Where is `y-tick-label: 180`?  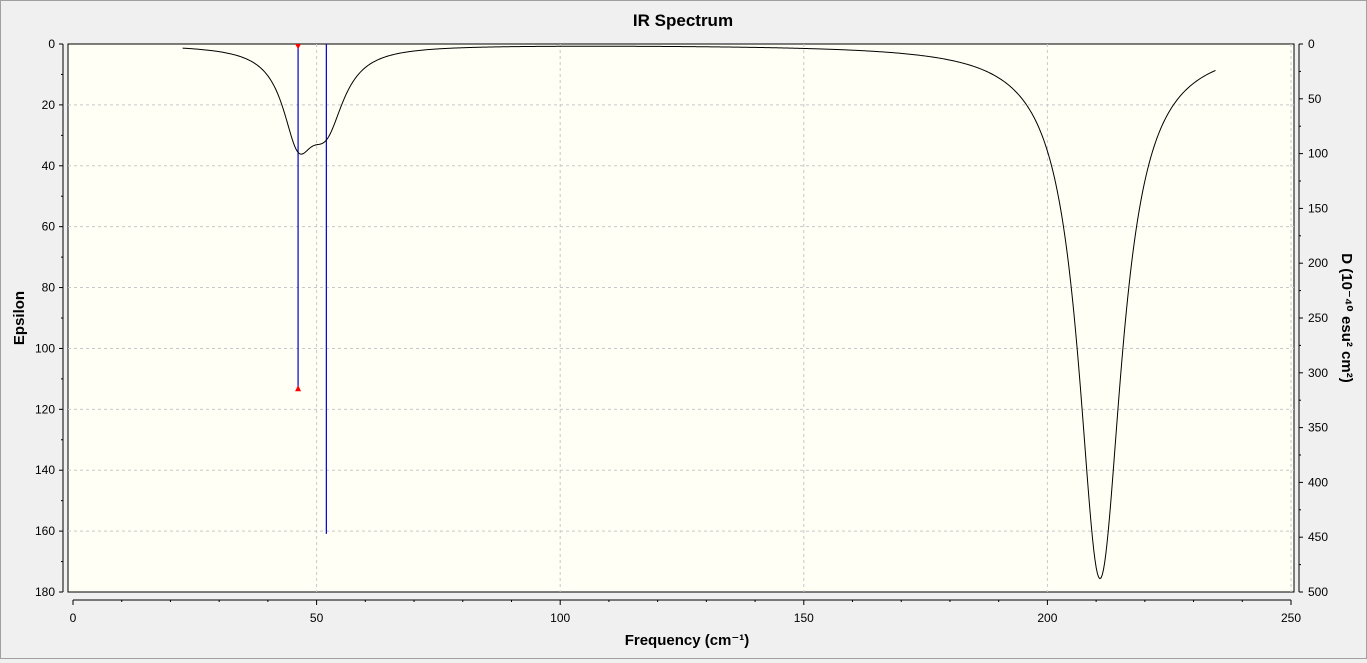 y-tick-label: 180 is located at coordinates (45, 592).